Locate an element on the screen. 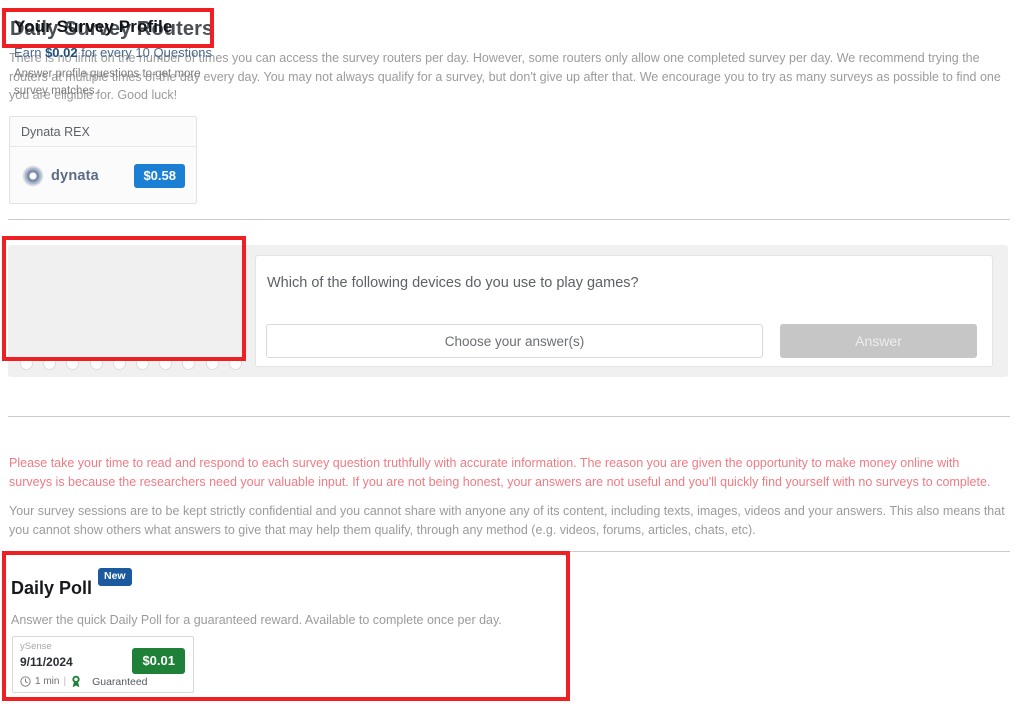 Image resolution: width=1024 pixels, height=708 pixels. daily-poll-title: Daily Poll is located at coordinates (52, 588).